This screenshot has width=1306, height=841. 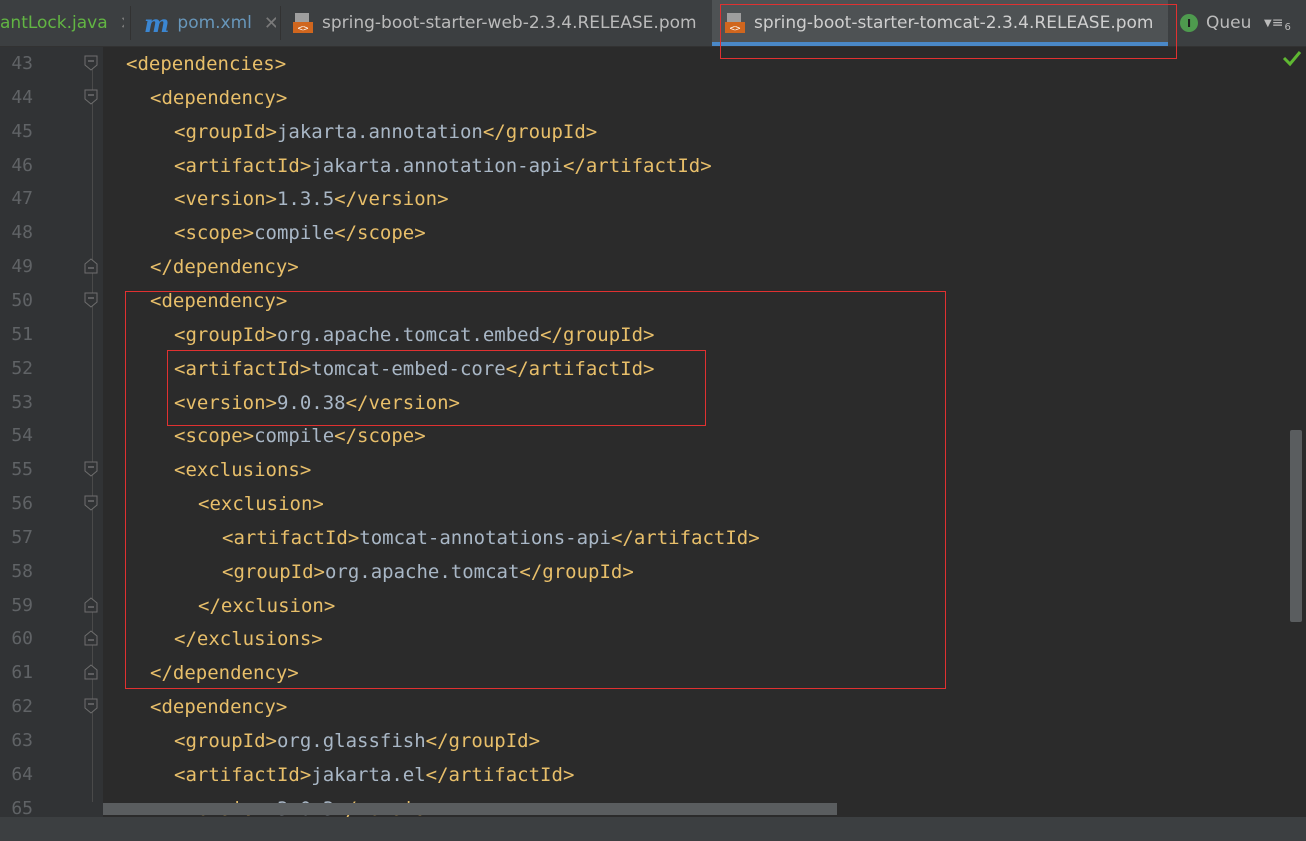 I want to click on line-number: 60, so click(x=22, y=638).